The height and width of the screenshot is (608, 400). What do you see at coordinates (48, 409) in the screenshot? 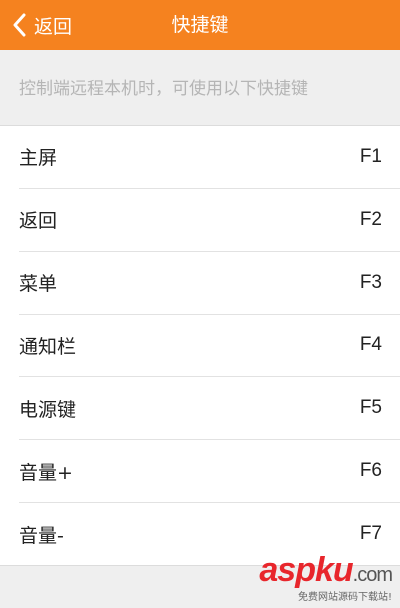
I see `shortcut-label: 电源键` at bounding box center [48, 409].